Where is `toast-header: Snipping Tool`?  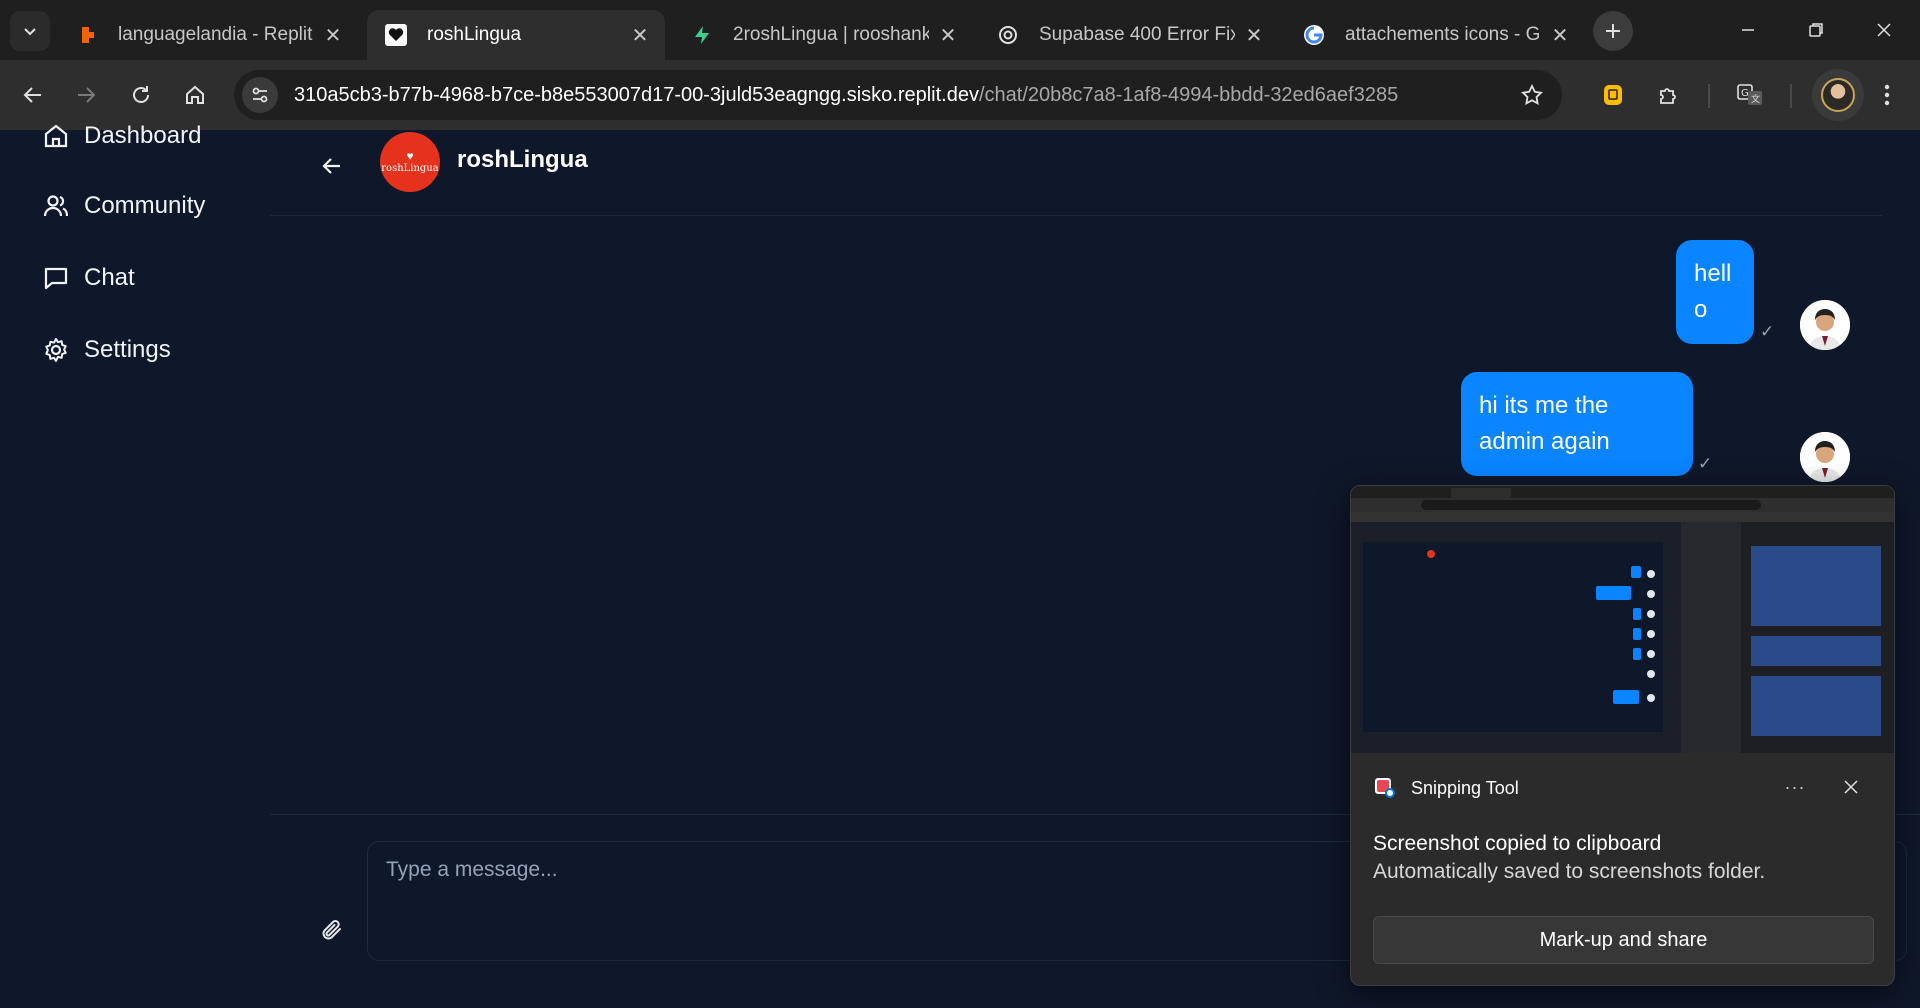
toast-header: Snipping Tool is located at coordinates (1446, 788).